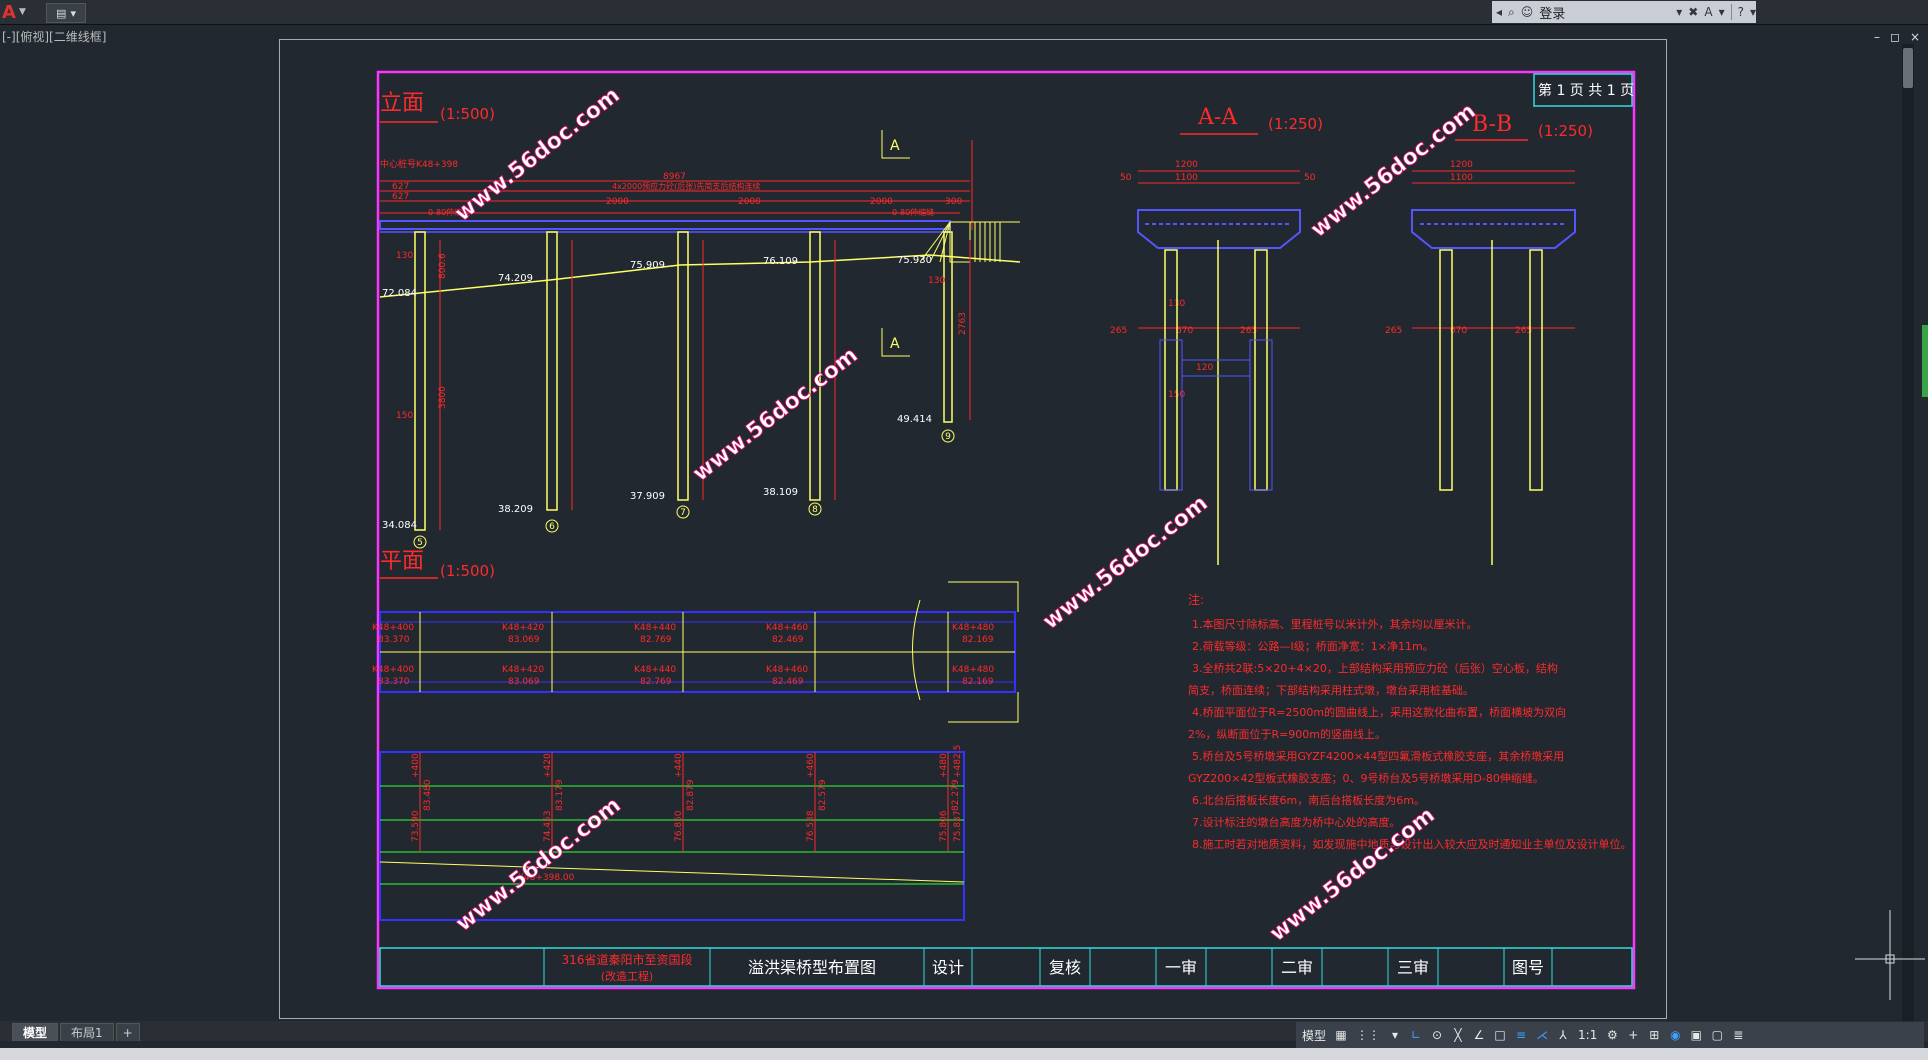  What do you see at coordinates (1393, 331) in the screenshot?
I see `section-dim: 265` at bounding box center [1393, 331].